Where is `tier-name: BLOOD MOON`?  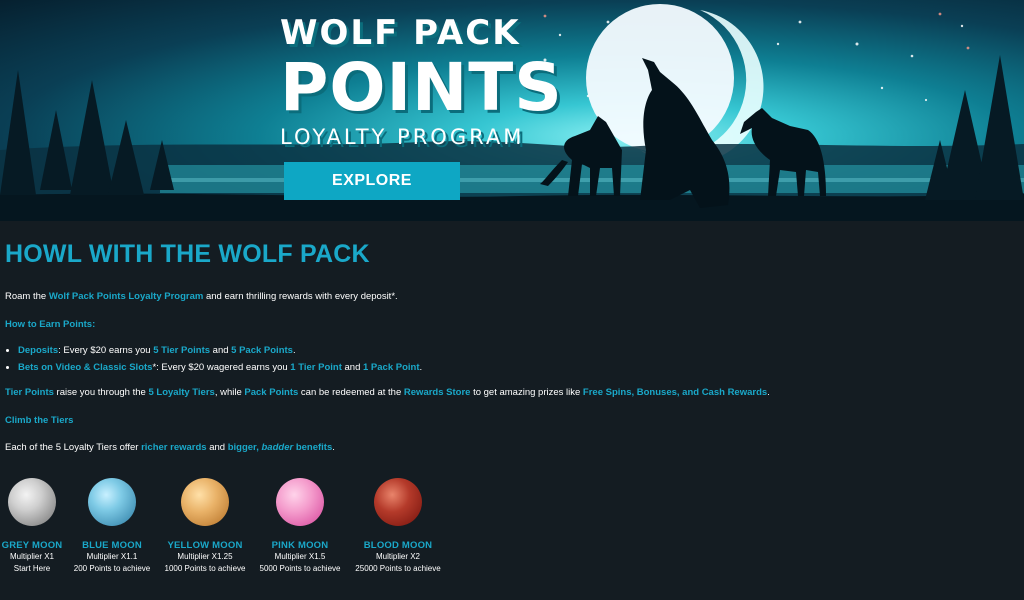
tier-name: BLOOD MOON is located at coordinates (398, 545).